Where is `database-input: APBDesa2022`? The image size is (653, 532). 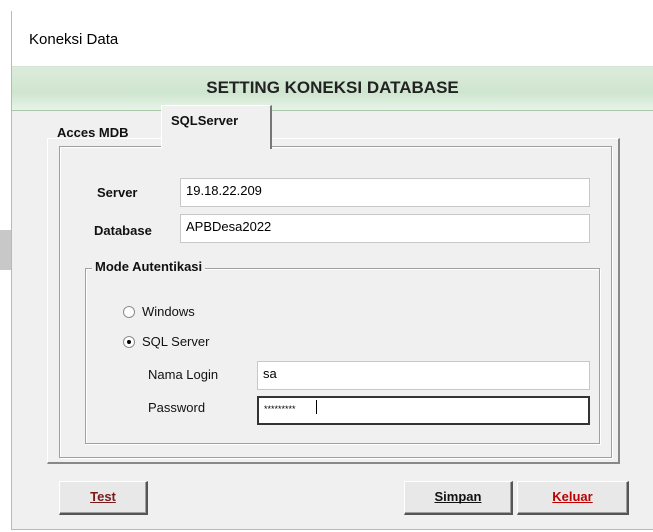 database-input: APBDesa2022 is located at coordinates (385, 228).